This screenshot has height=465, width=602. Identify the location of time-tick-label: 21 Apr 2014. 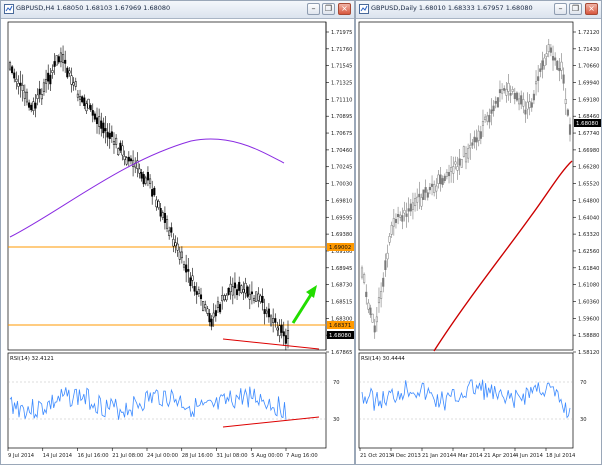
(500, 456).